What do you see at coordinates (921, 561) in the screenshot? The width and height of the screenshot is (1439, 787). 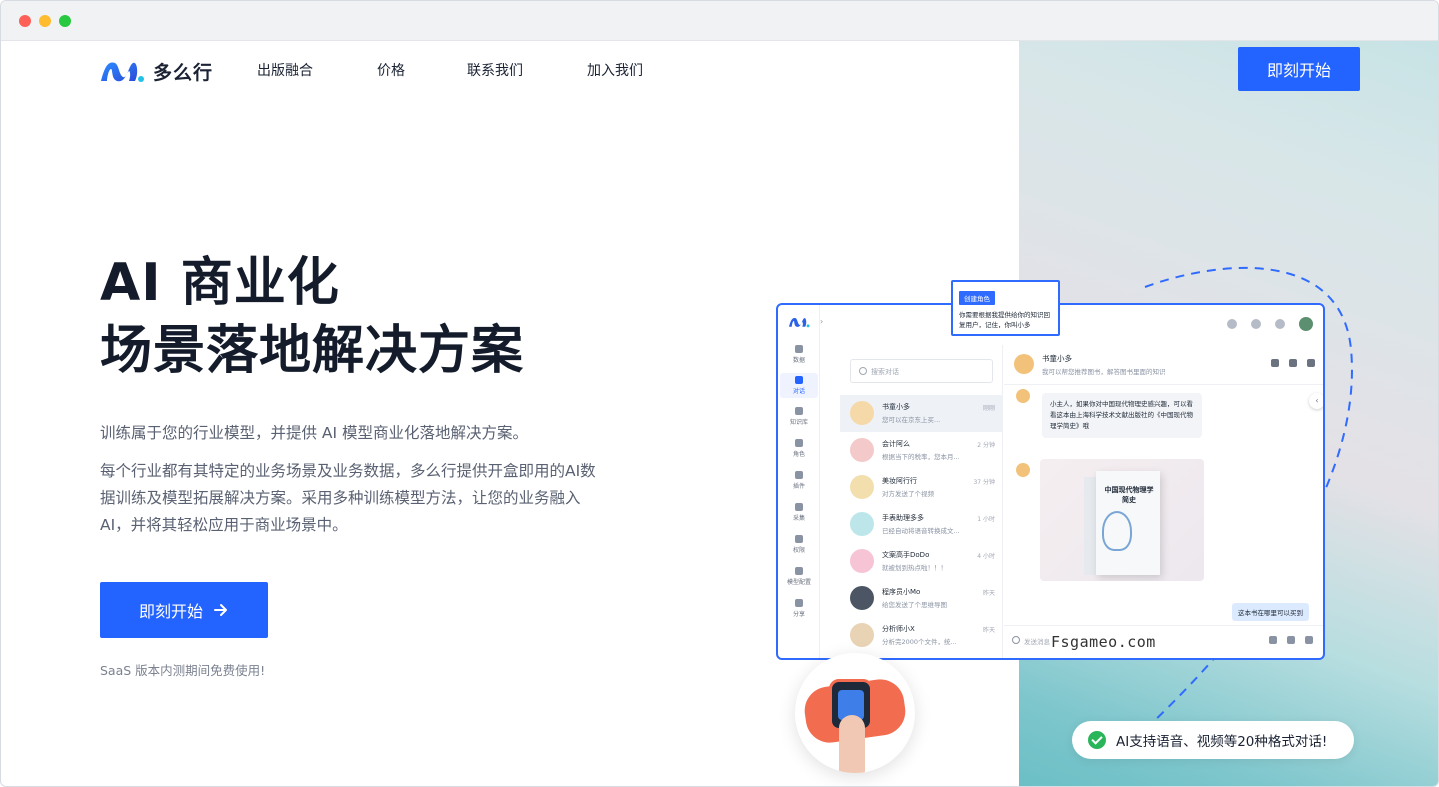 I see `list-item: 文案高手DoDo 就被划到热点啦！！！ 4 小时` at bounding box center [921, 561].